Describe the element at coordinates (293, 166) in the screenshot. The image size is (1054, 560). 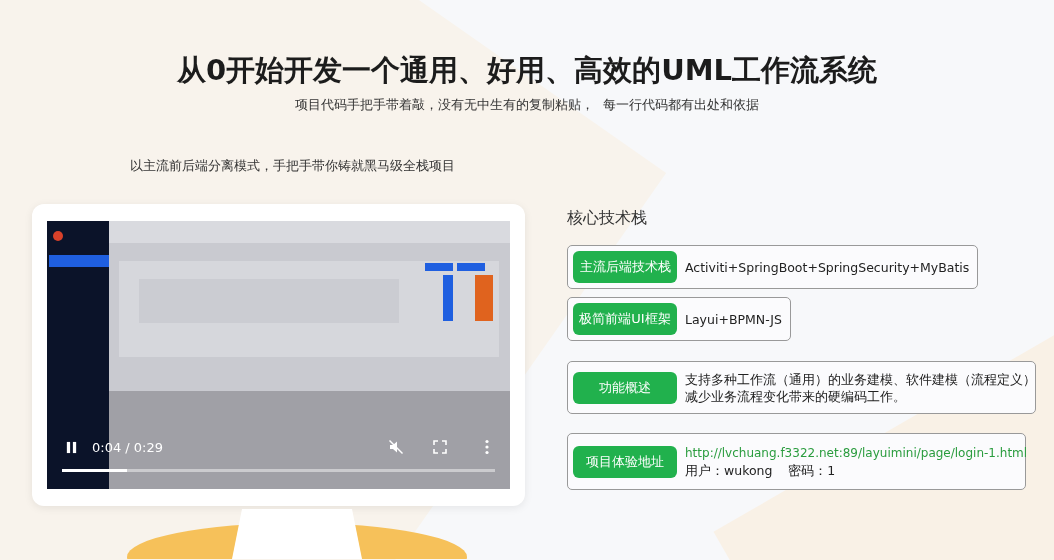
I see `intro-text: 以主流前后端分离模式，手把手带你铸就黑马级全栈项目` at that location.